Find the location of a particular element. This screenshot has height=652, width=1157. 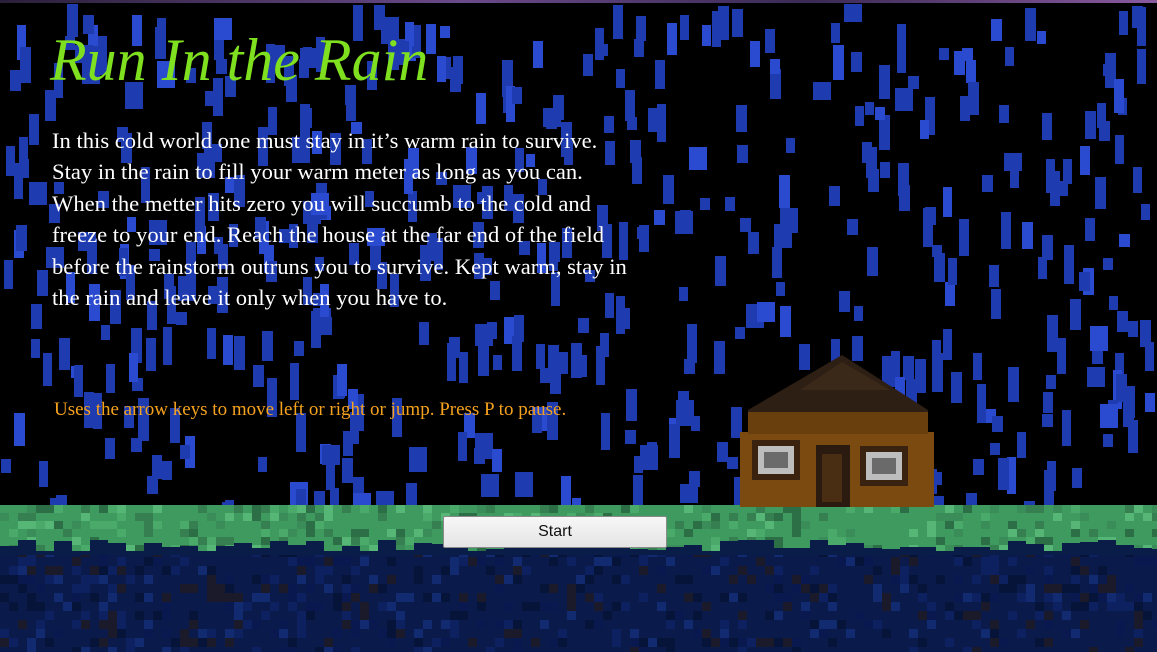

game-title: Run In the Rain is located at coordinates (239, 60).